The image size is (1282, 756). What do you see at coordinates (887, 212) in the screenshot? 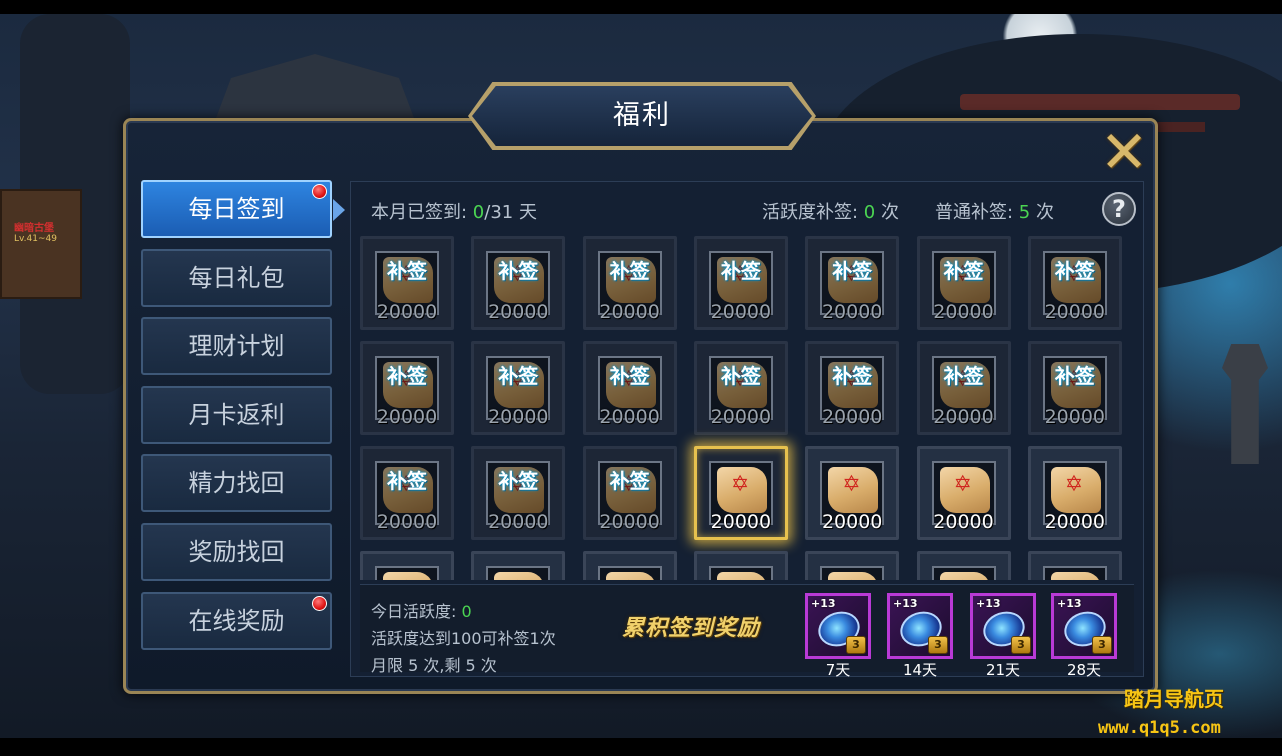
I see `active-resign-unit: 次` at bounding box center [887, 212].